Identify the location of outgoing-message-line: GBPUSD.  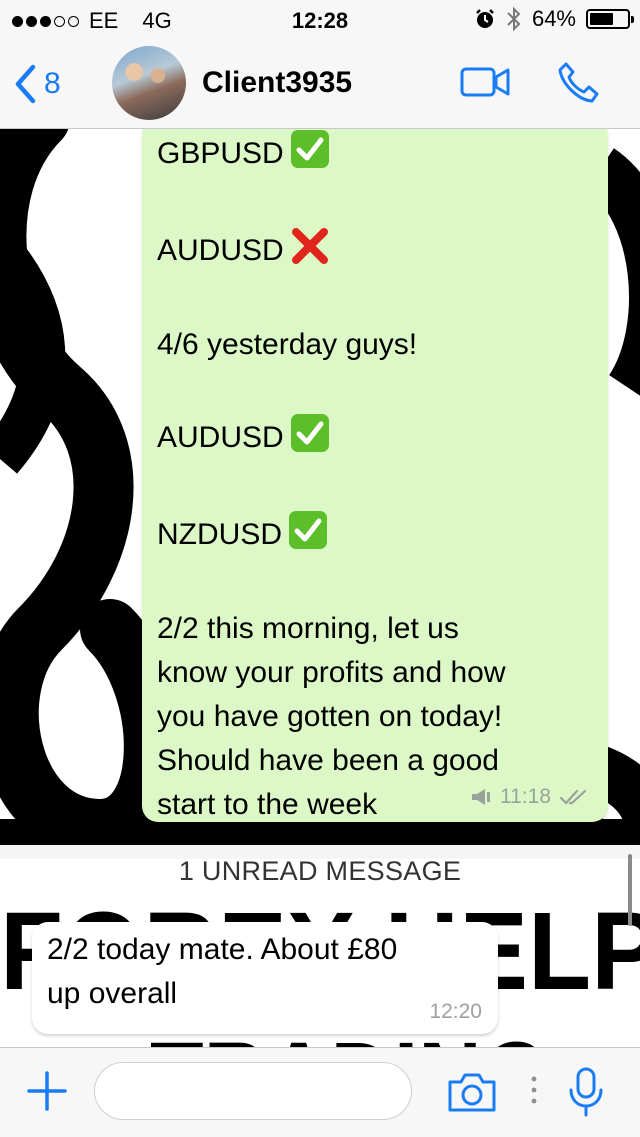
(331, 152).